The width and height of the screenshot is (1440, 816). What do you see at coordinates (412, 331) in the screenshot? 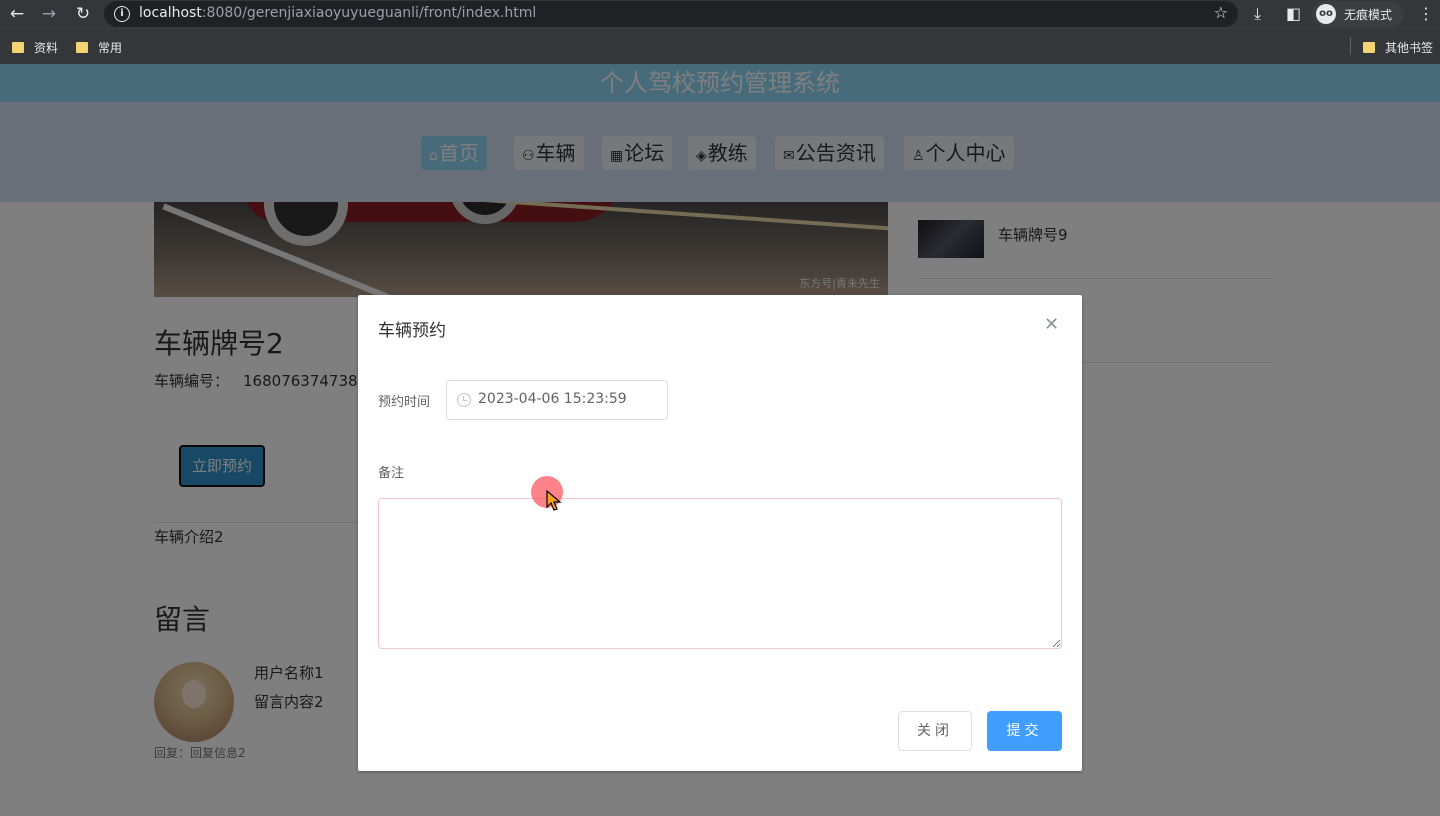
I see `dialog-title: 车辆预约` at bounding box center [412, 331].